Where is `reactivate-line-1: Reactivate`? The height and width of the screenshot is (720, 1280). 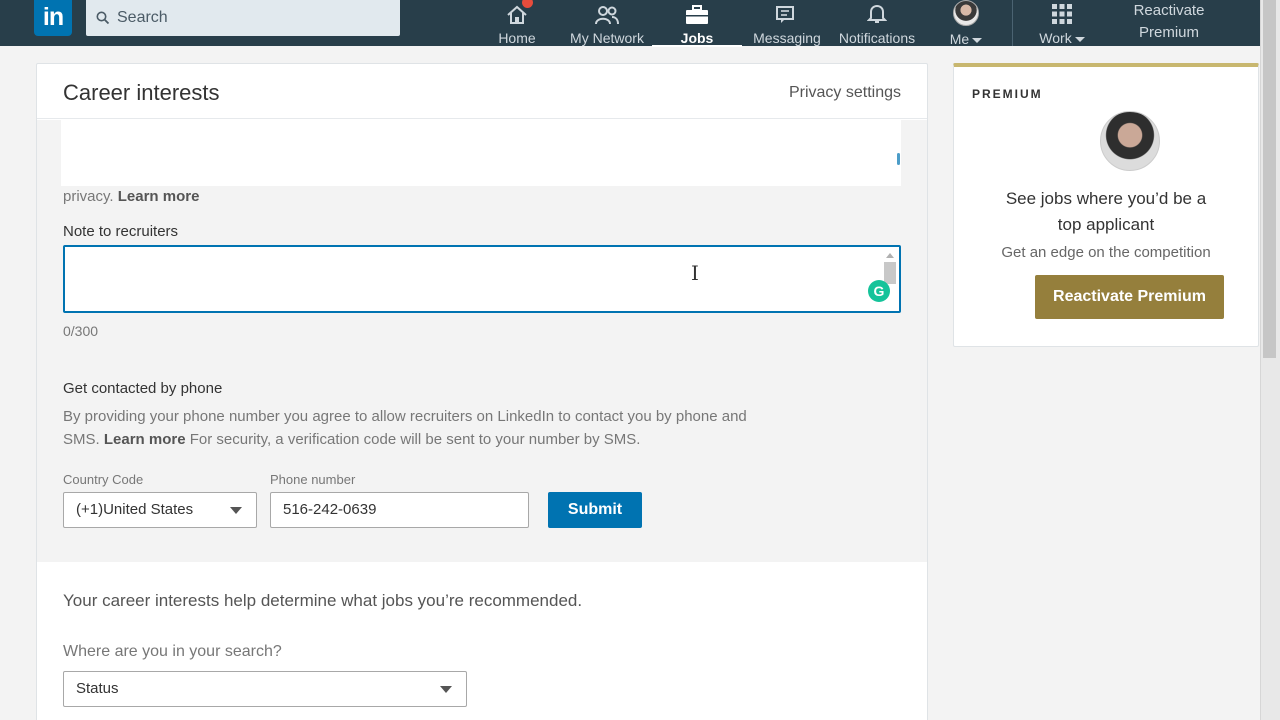
reactivate-line-1: Reactivate is located at coordinates (1169, 10).